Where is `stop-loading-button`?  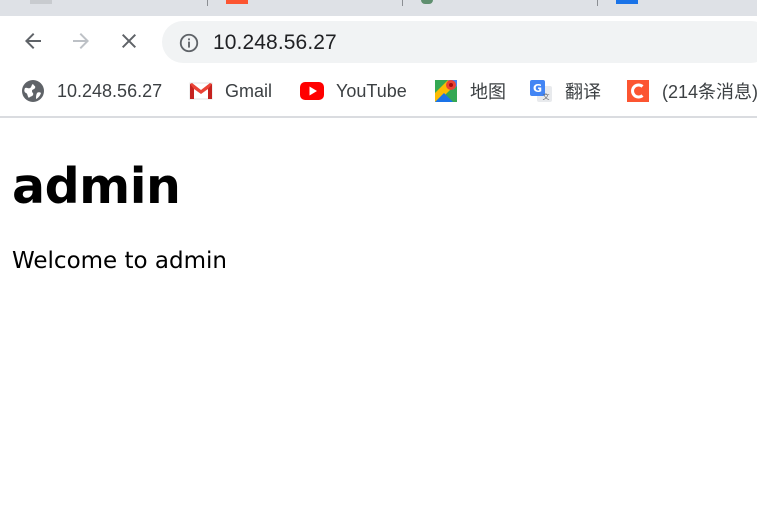
stop-loading-button is located at coordinates (129, 41).